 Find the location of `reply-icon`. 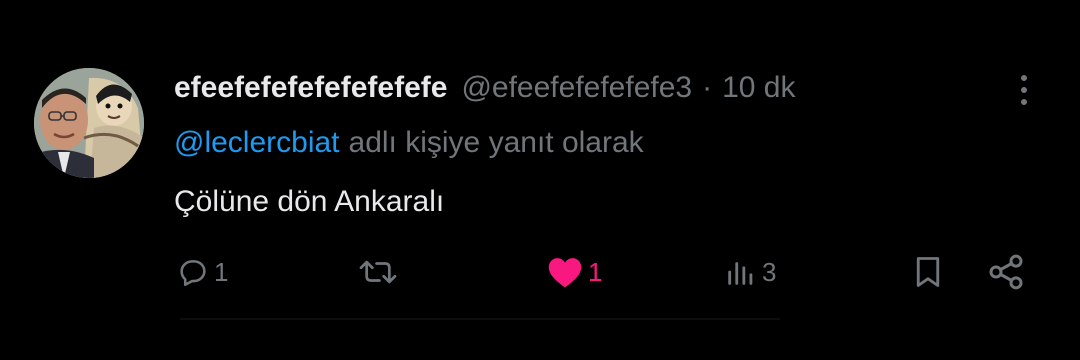

reply-icon is located at coordinates (193, 272).